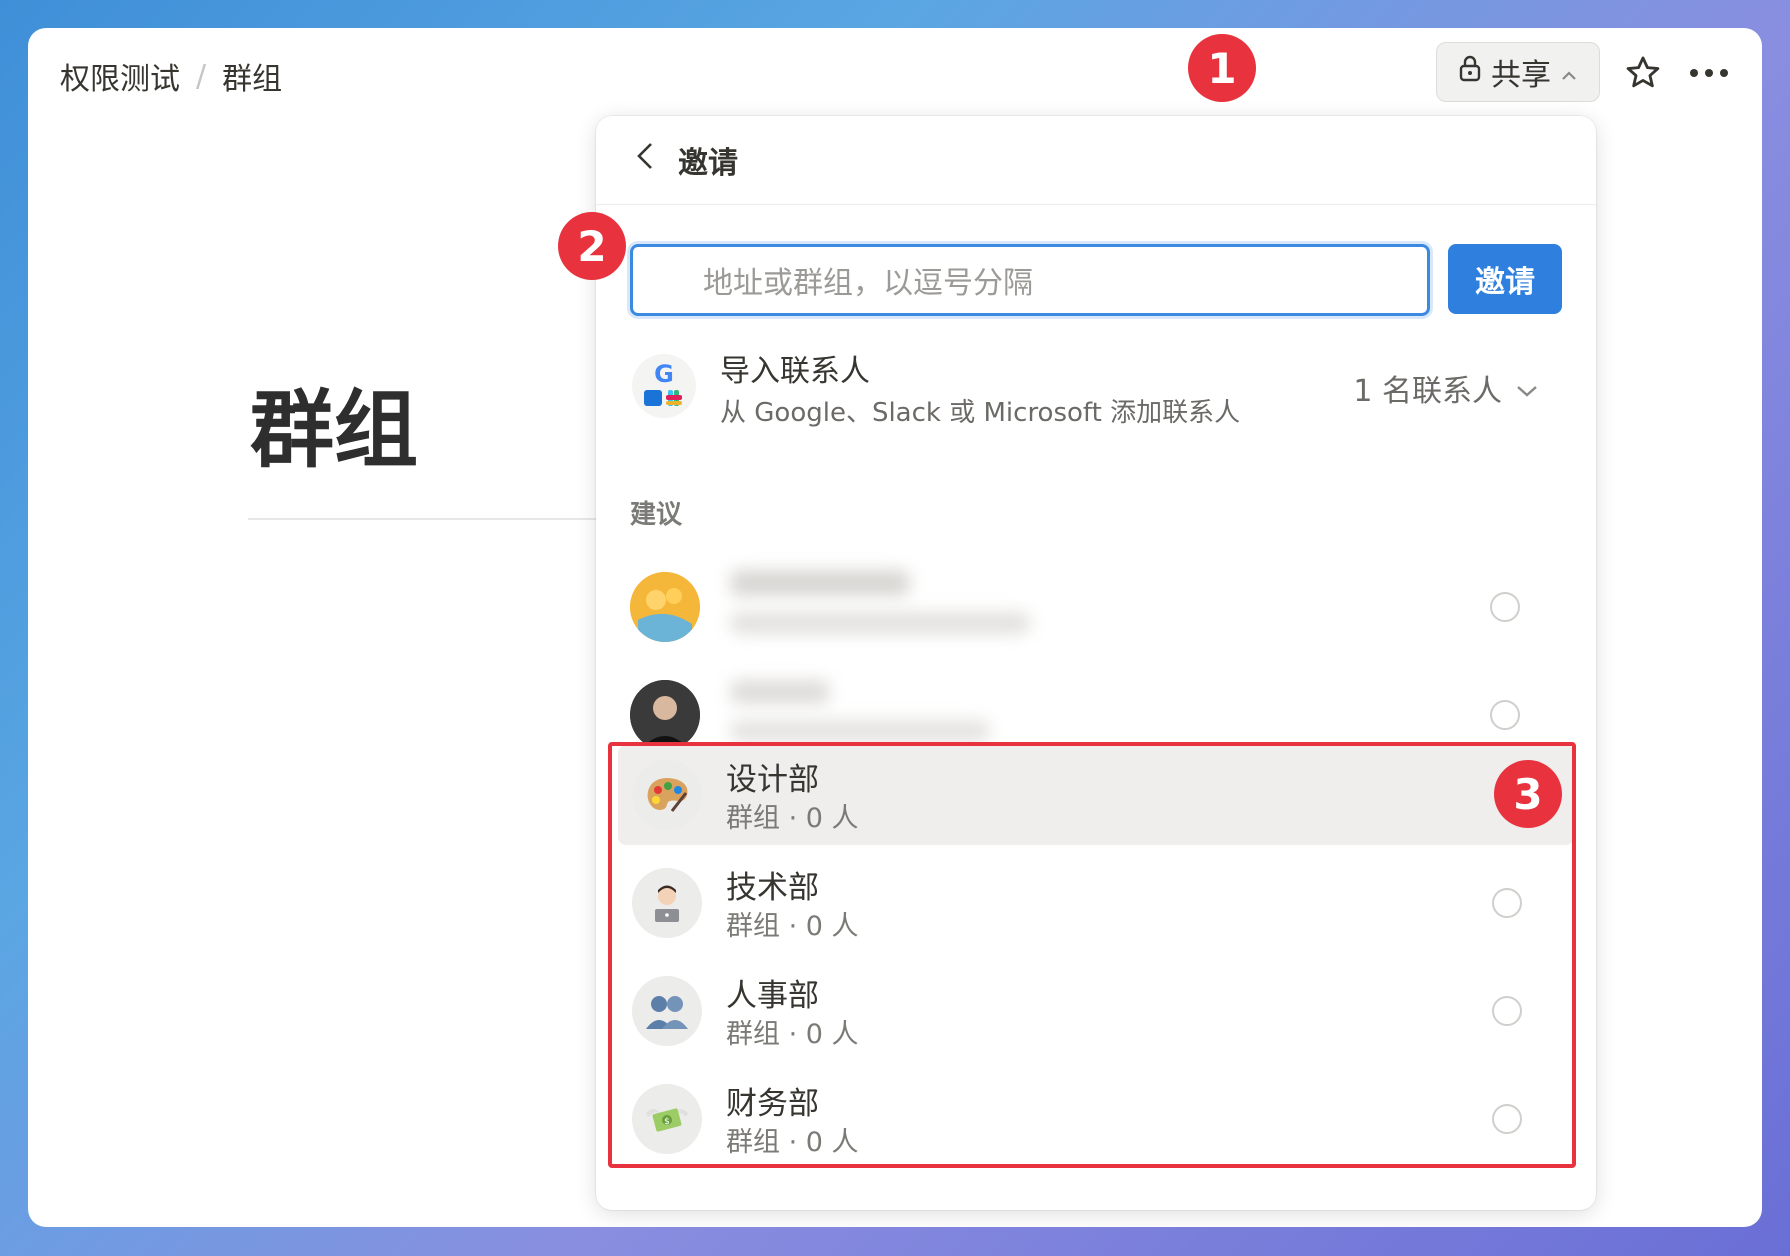  I want to click on page-title: 群组, so click(334, 430).